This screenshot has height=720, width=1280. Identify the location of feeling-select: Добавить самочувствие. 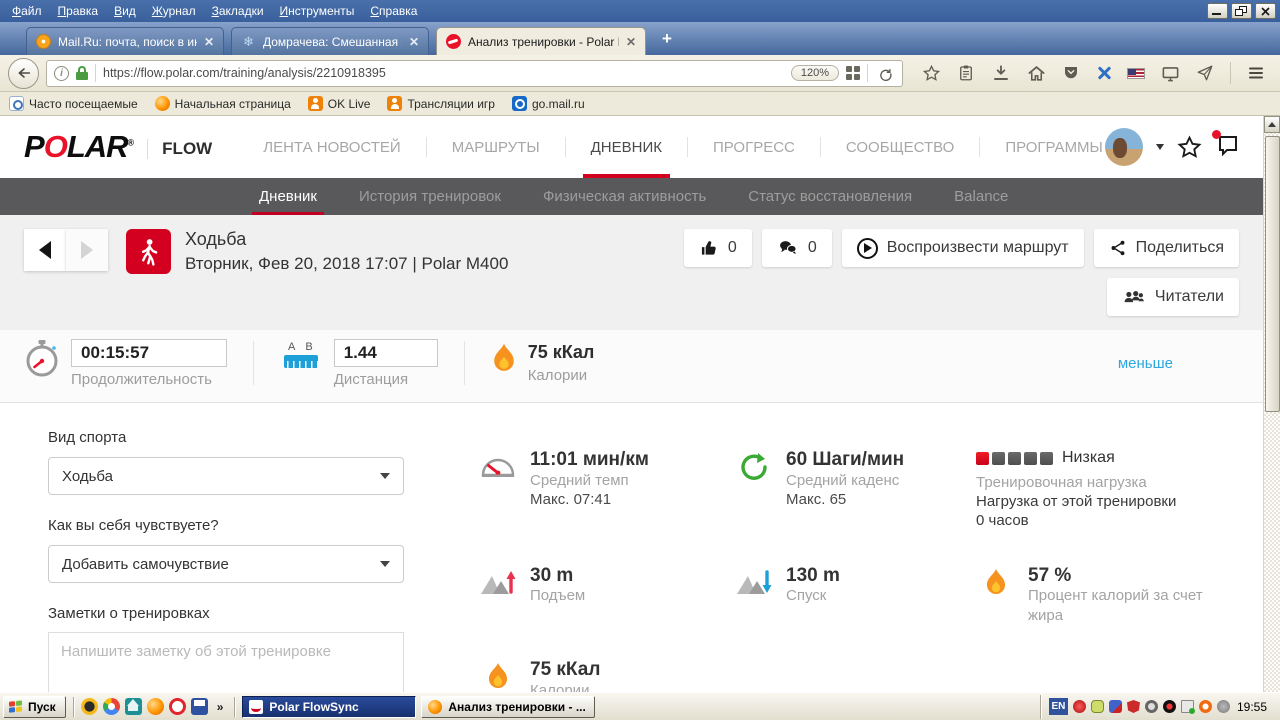
(226, 564).